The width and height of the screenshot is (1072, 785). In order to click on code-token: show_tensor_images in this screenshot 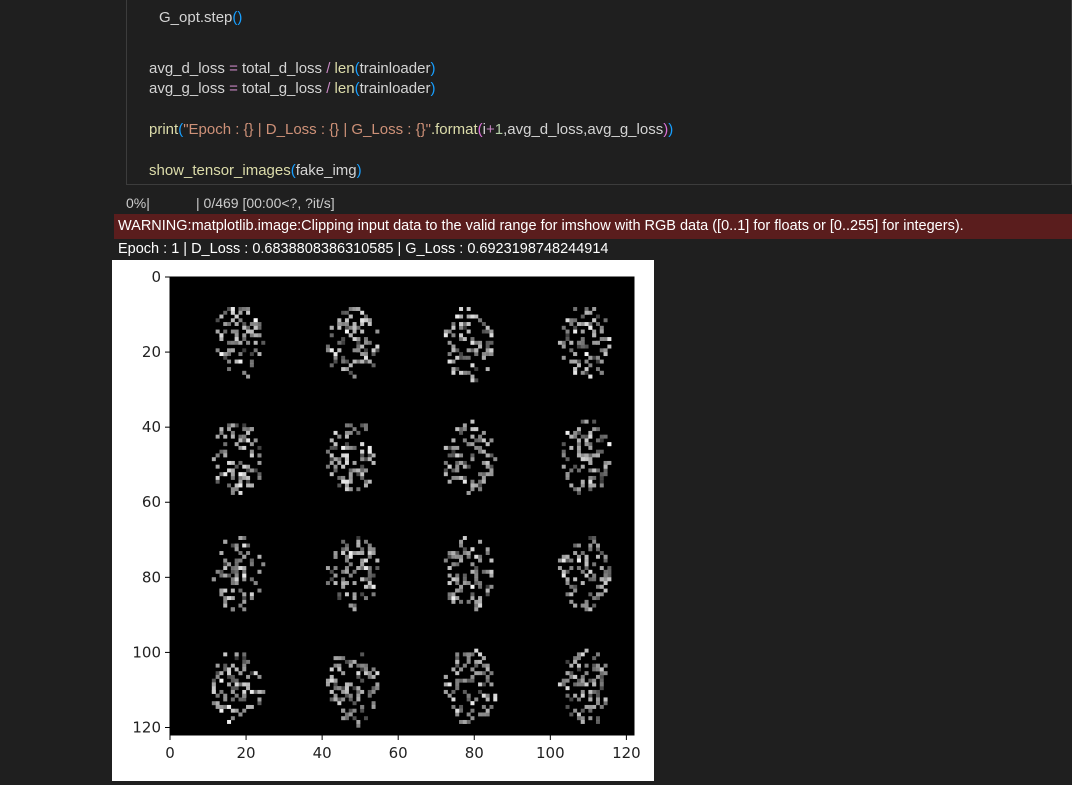, I will do `click(220, 170)`.